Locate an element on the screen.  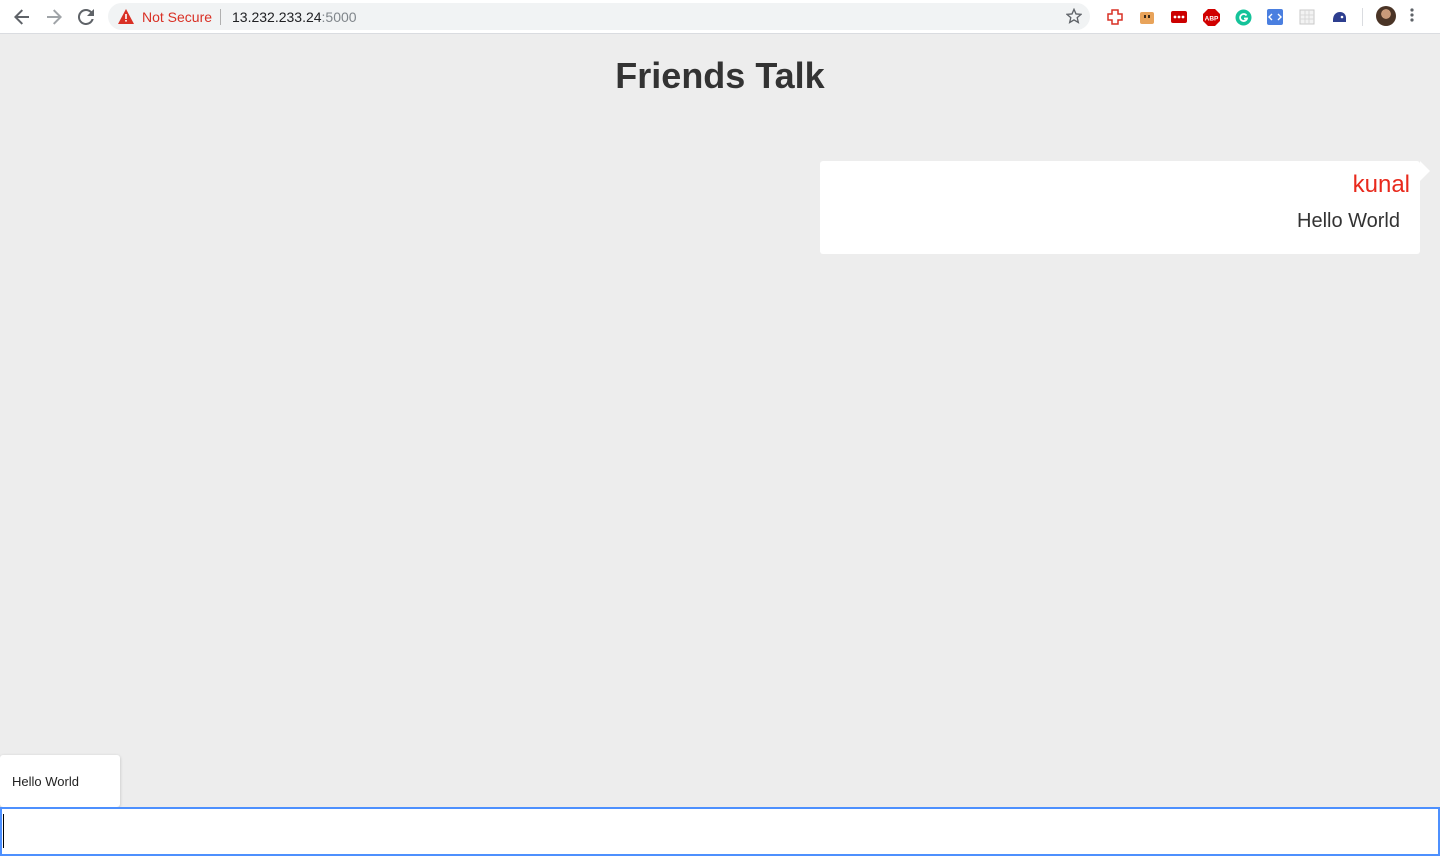
browser-toolbar: Not Secure 13.232.233.24:5000 ABP is located at coordinates (720, 17).